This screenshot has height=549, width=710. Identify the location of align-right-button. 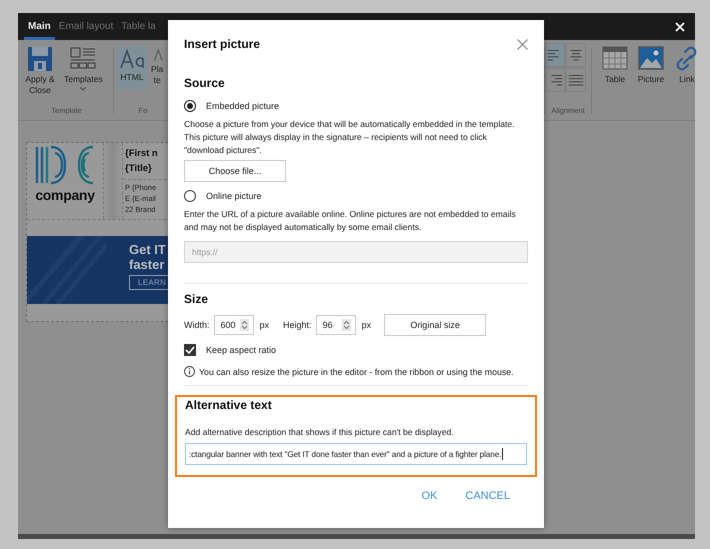
(555, 80).